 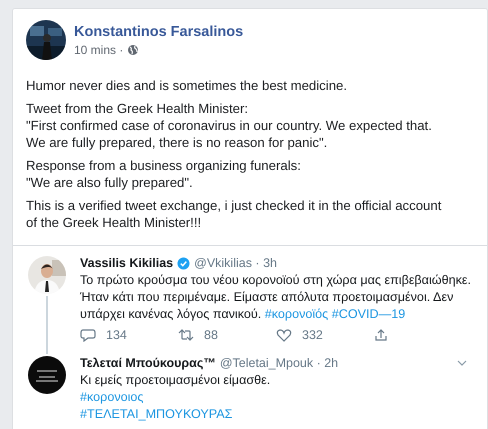 I want to click on reply-icon, so click(x=88, y=335).